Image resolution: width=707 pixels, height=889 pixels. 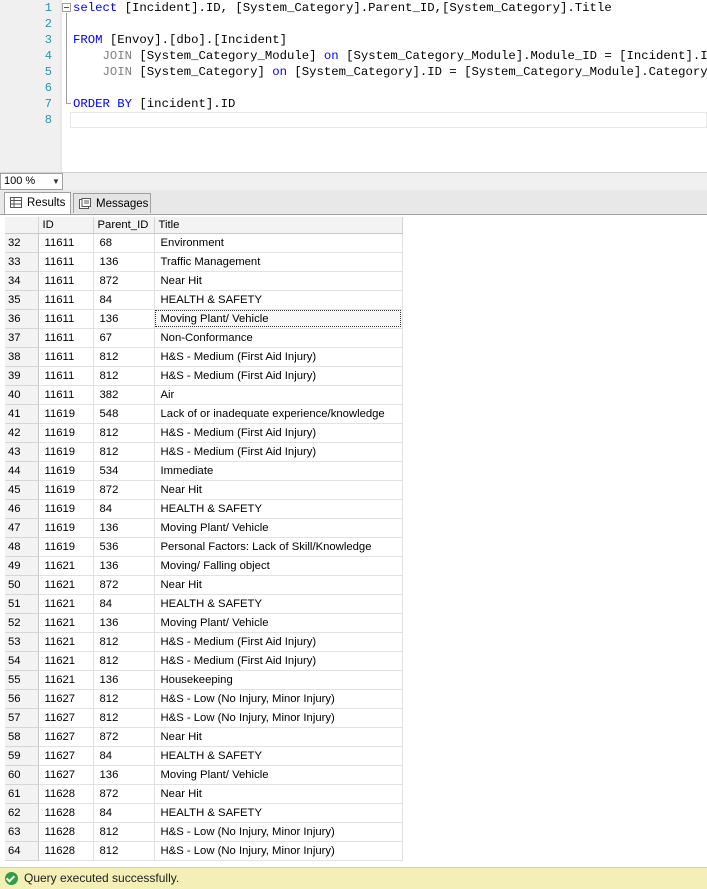 I want to click on table-row: 44 11619 534 Immediate, so click(x=204, y=471).